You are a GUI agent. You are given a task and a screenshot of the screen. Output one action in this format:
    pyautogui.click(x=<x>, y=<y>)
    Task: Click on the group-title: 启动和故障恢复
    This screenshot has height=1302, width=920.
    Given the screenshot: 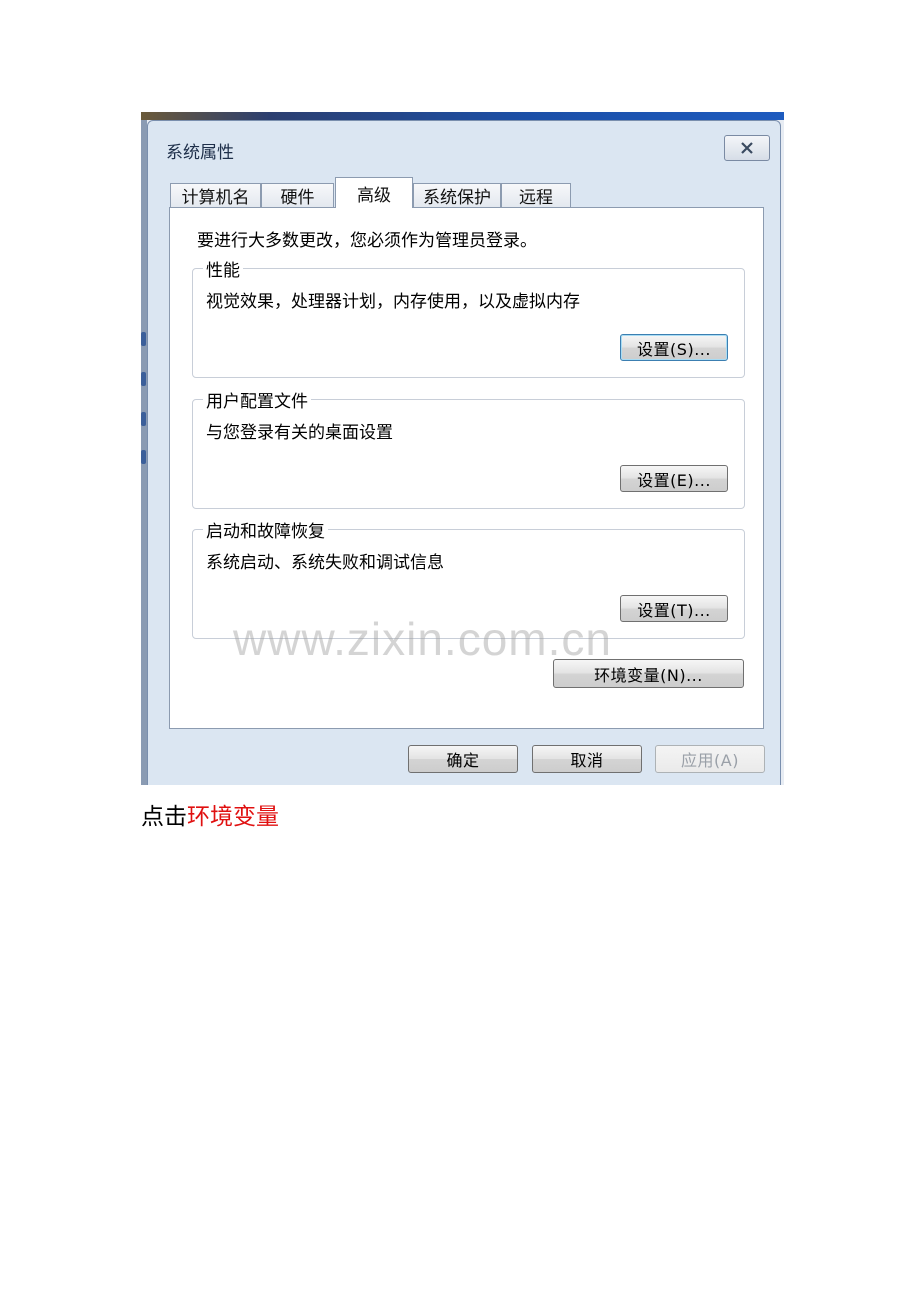 What is the action you would take?
    pyautogui.click(x=265, y=529)
    